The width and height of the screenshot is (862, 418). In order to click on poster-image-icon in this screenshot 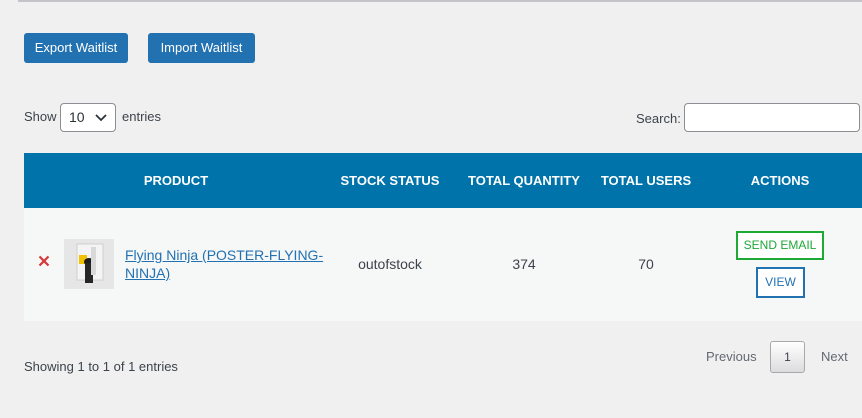, I will do `click(89, 264)`.